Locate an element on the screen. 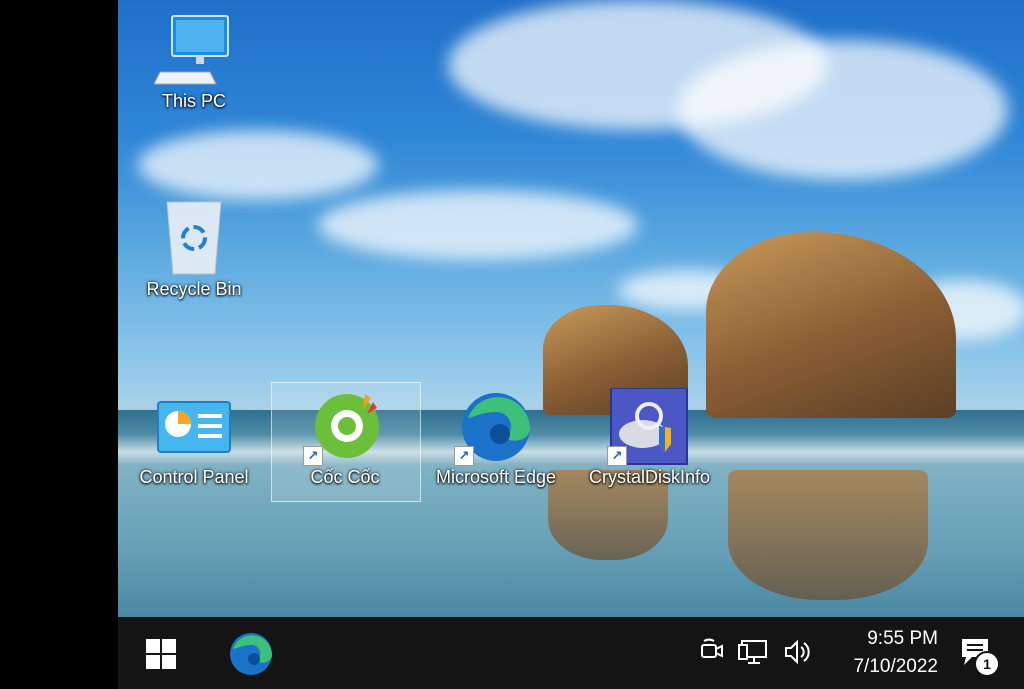 The height and width of the screenshot is (689, 1024). notification-count-badge: 1 is located at coordinates (987, 664).